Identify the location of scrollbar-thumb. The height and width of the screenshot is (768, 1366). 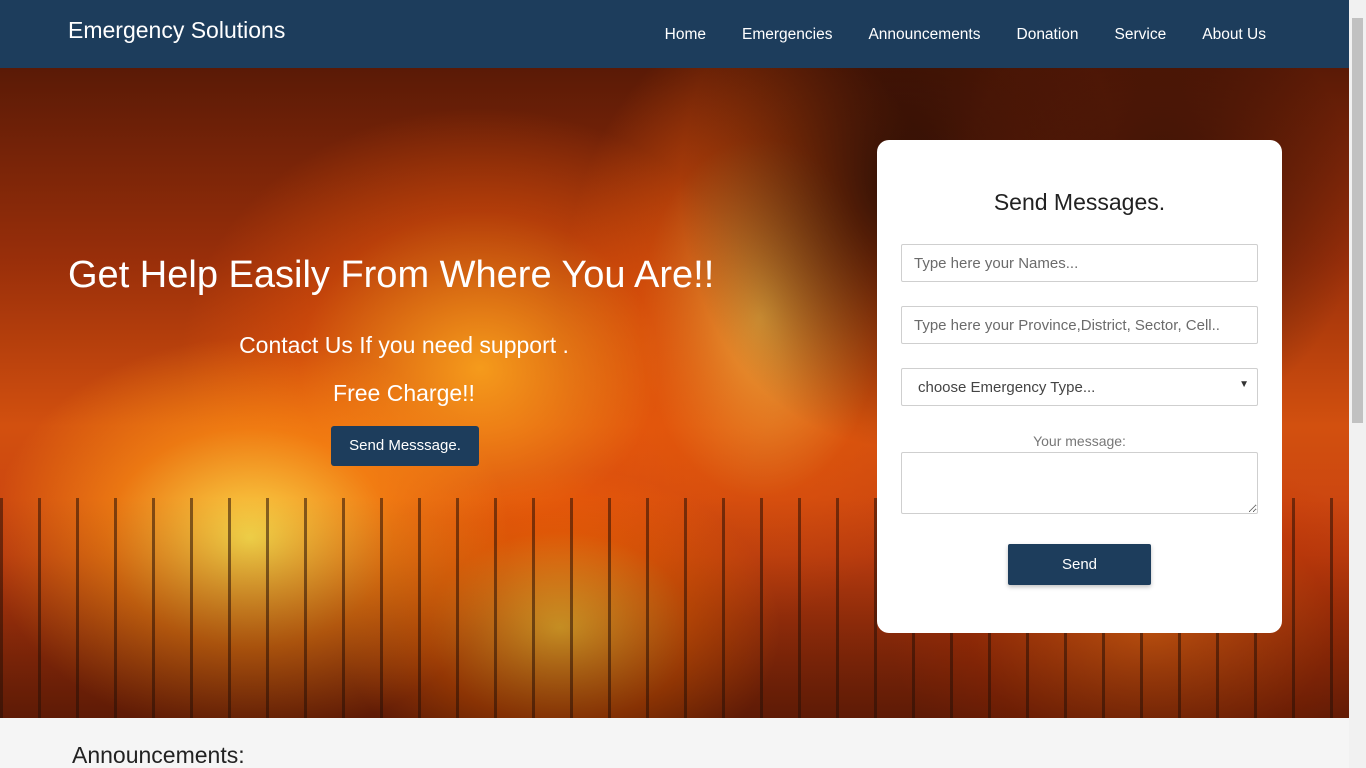
(1357, 220).